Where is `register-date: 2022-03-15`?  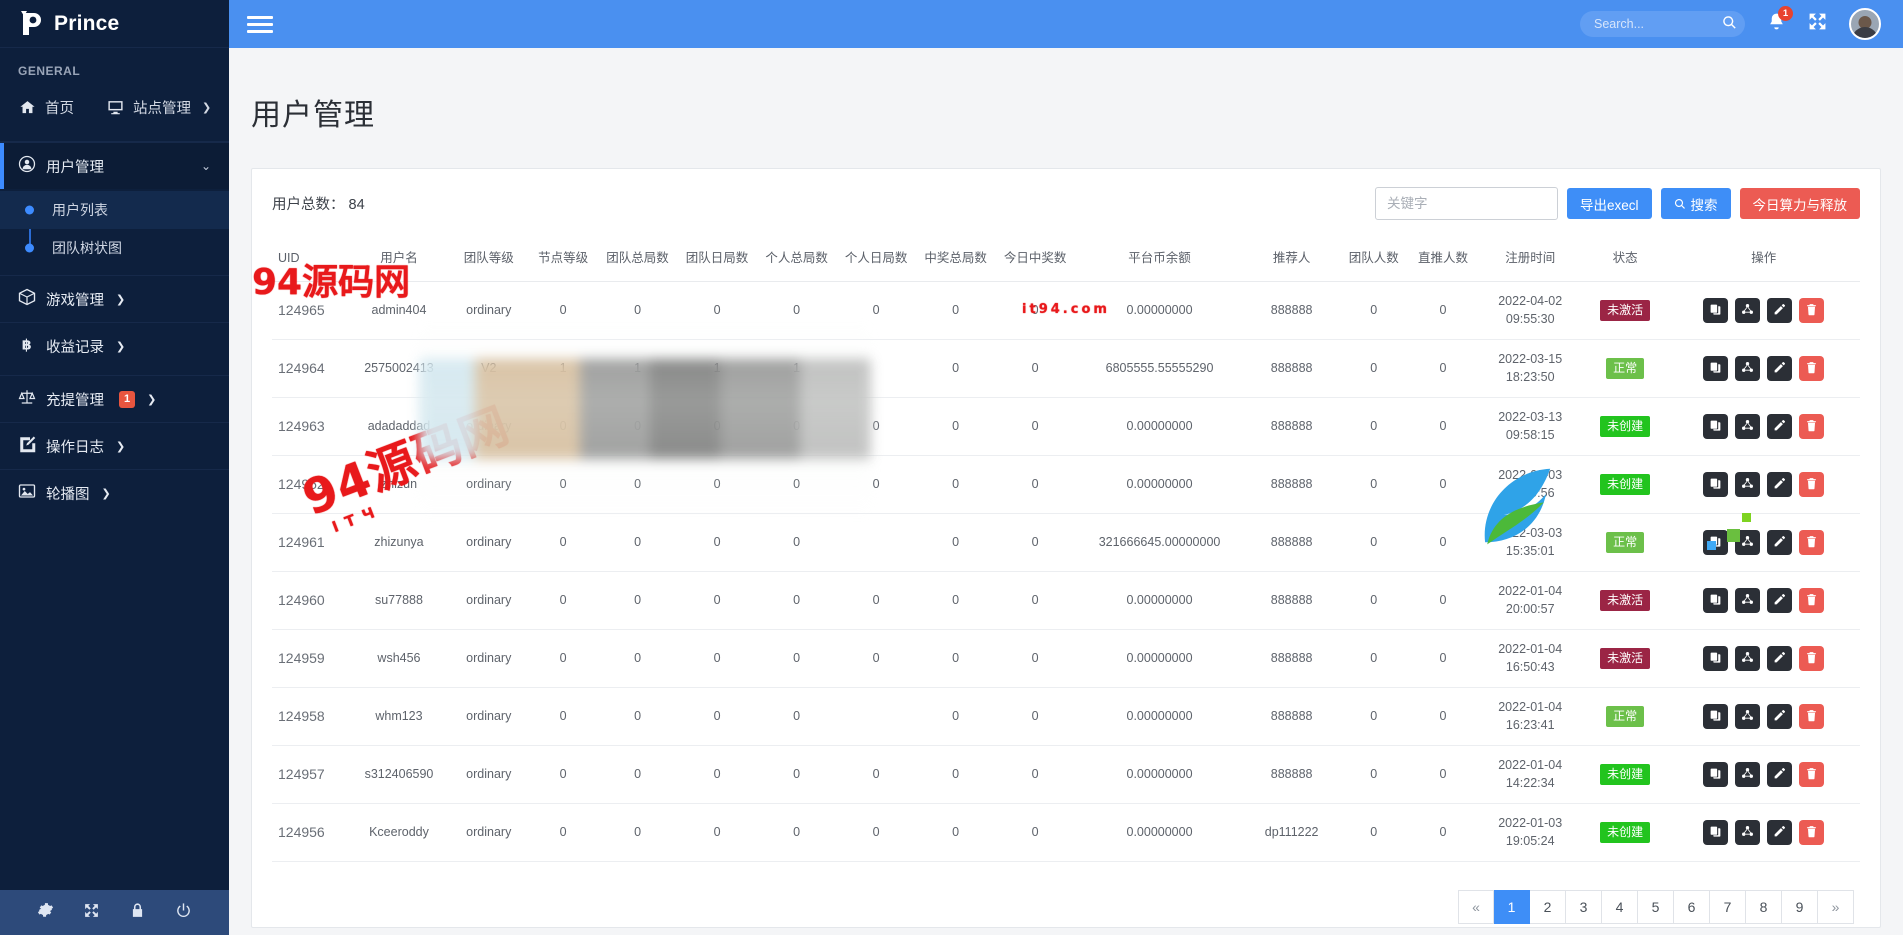
register-date: 2022-03-15 is located at coordinates (1530, 359).